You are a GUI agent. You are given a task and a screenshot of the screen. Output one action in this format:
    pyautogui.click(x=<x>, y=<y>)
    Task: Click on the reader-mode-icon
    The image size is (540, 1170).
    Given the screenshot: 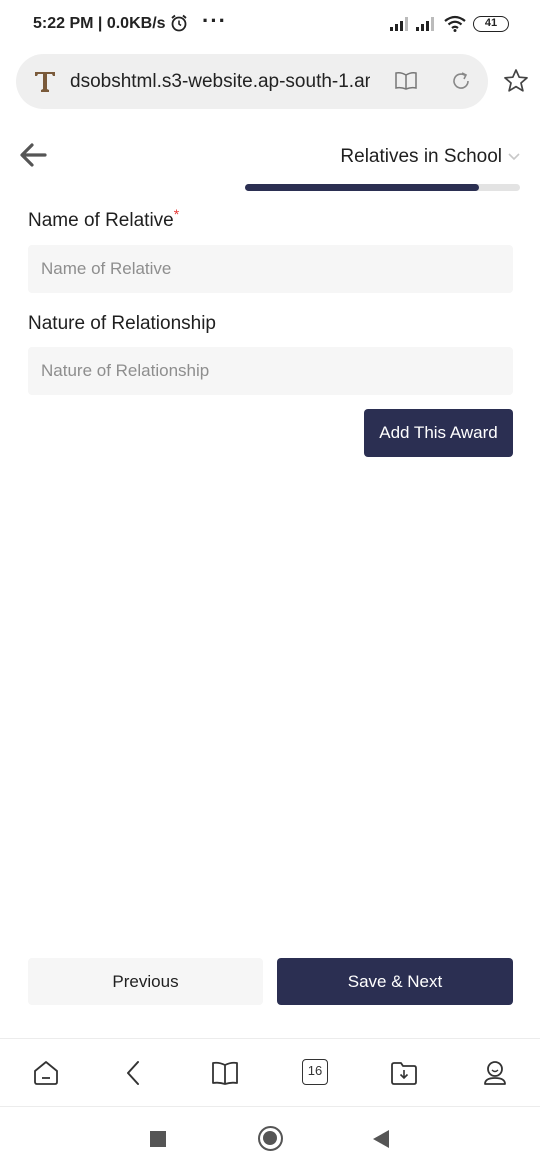 What is the action you would take?
    pyautogui.click(x=406, y=81)
    